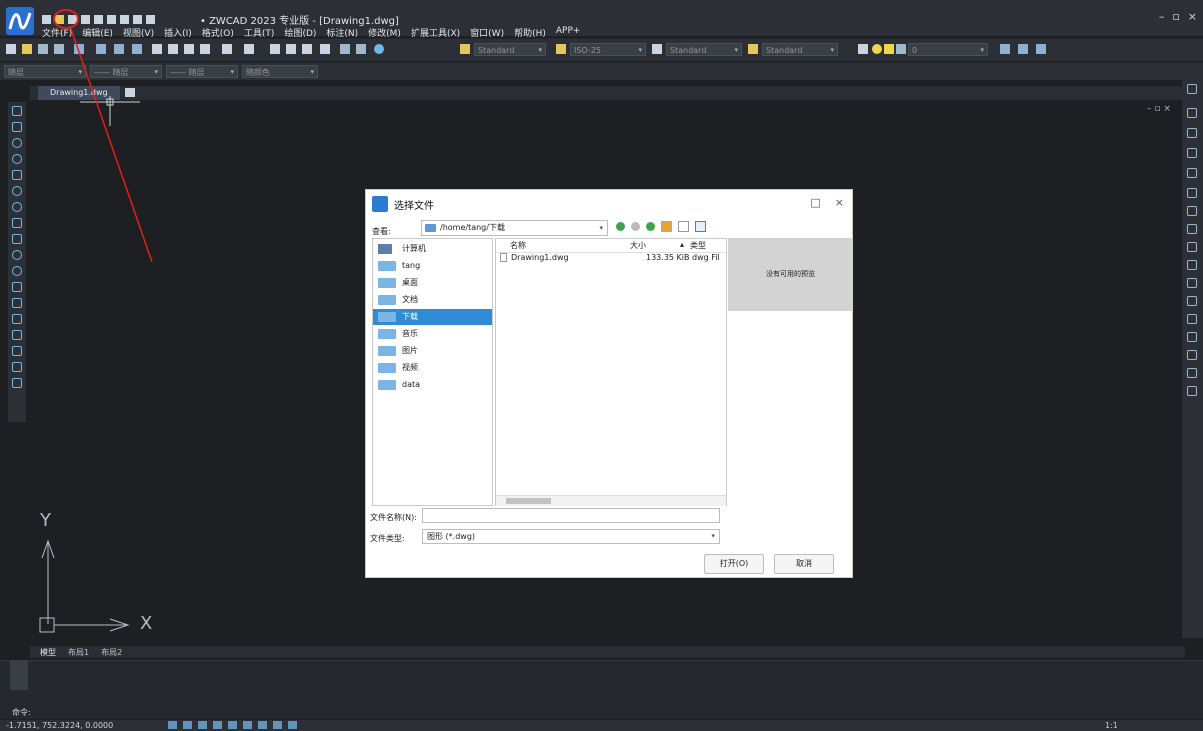  What do you see at coordinates (620, 226) in the screenshot?
I see `back-icon` at bounding box center [620, 226].